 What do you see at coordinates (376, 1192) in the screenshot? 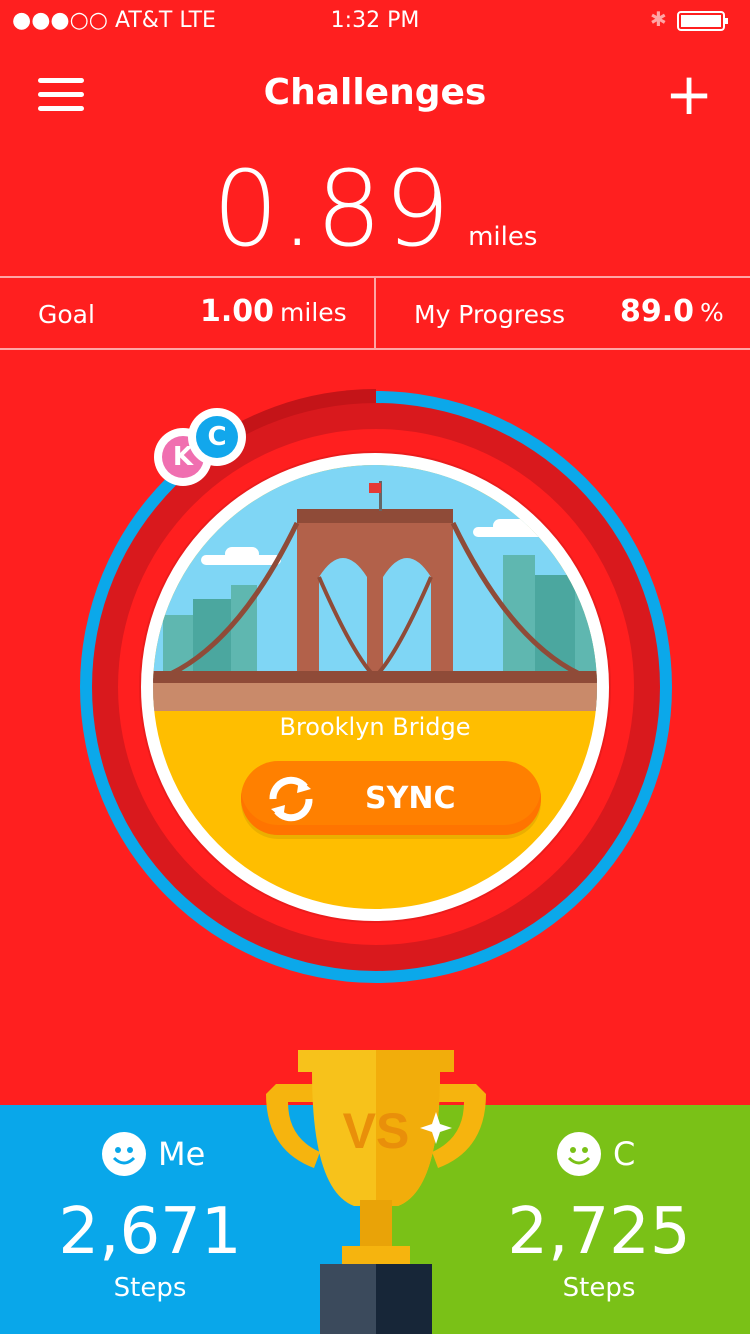
I see `trophy-icon: VS` at bounding box center [376, 1192].